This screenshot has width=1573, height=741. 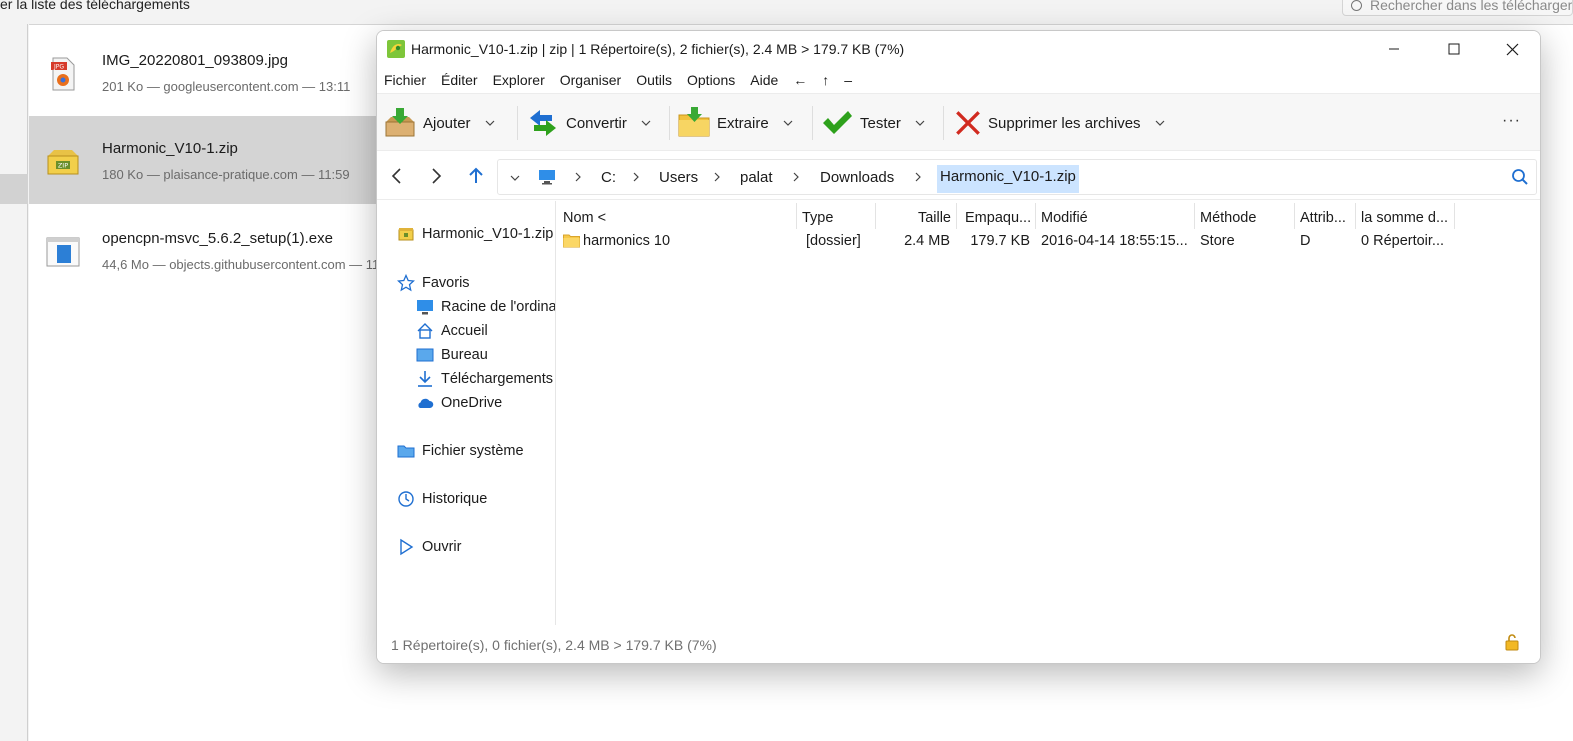 What do you see at coordinates (464, 355) in the screenshot?
I see `sidebar-item-label: Bureau` at bounding box center [464, 355].